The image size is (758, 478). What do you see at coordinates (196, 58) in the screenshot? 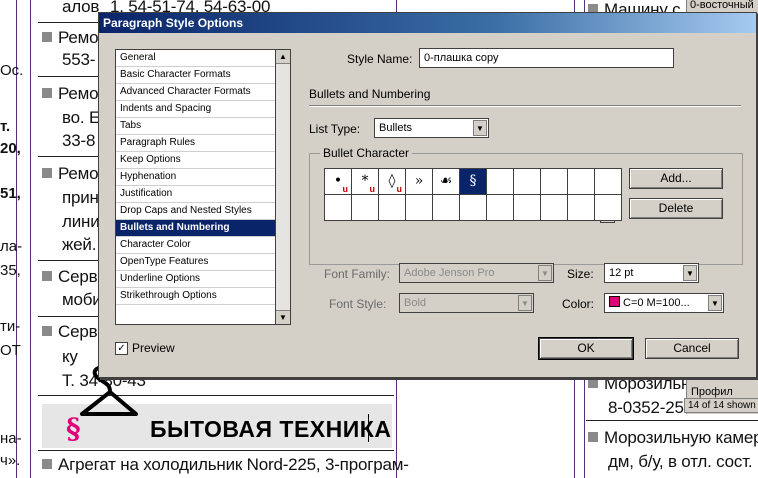
I see `category-item: General` at bounding box center [196, 58].